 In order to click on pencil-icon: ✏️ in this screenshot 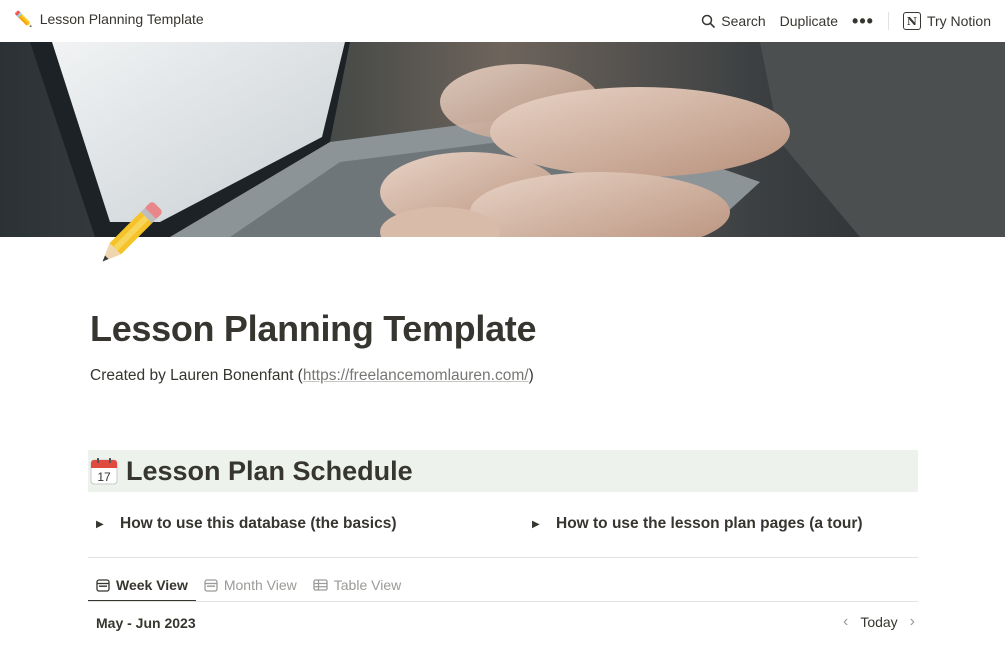, I will do `click(23, 19)`.